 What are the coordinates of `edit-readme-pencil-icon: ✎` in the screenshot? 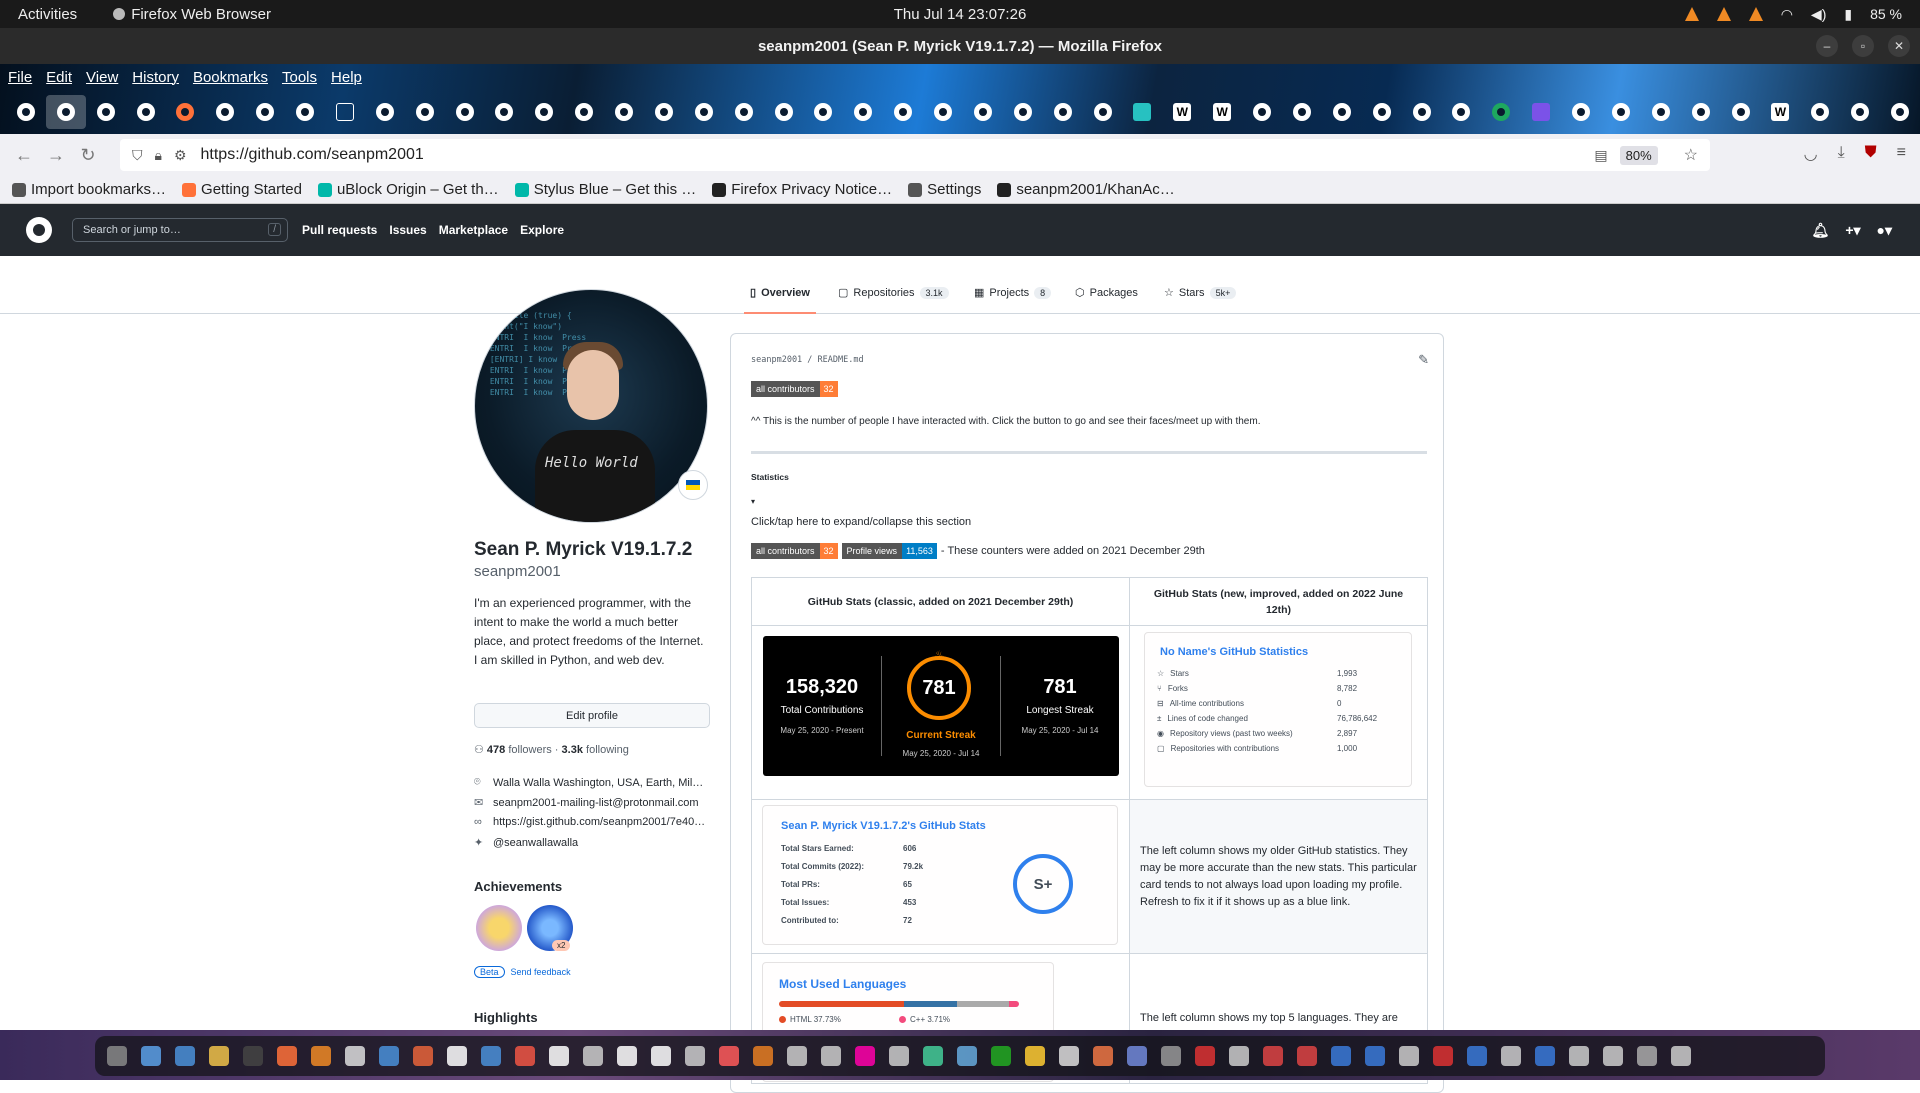 It's located at (1423, 360).